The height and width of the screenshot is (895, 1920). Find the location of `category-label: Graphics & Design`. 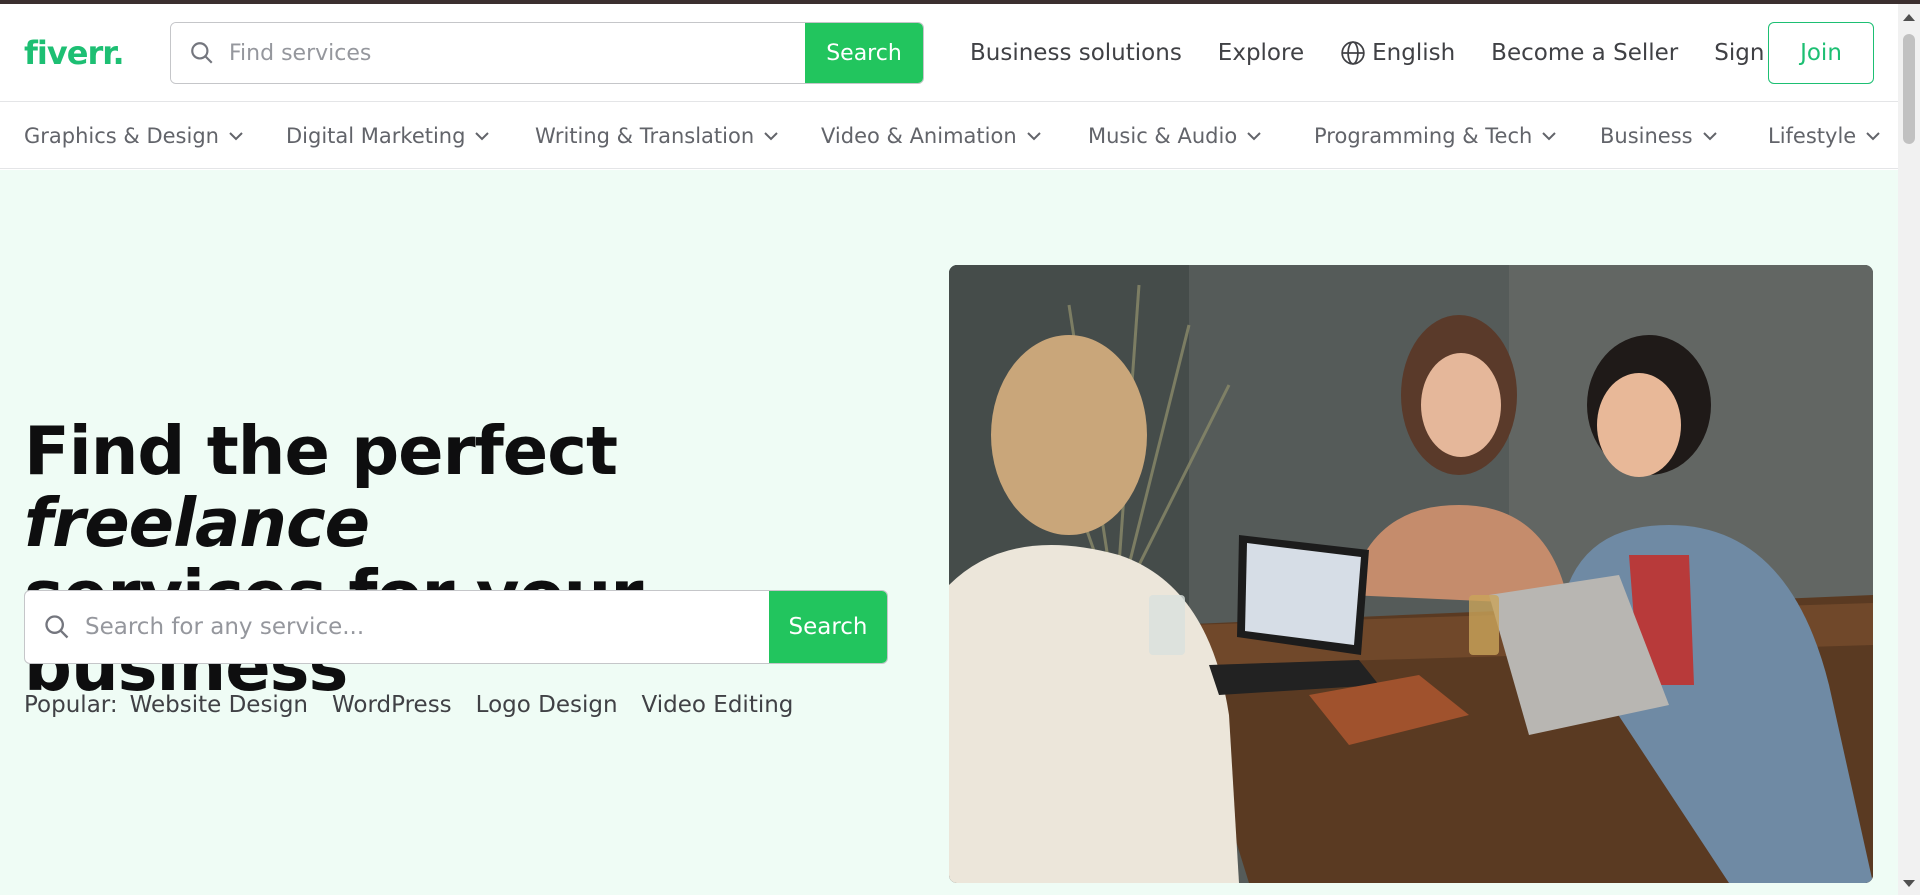

category-label: Graphics & Design is located at coordinates (121, 136).